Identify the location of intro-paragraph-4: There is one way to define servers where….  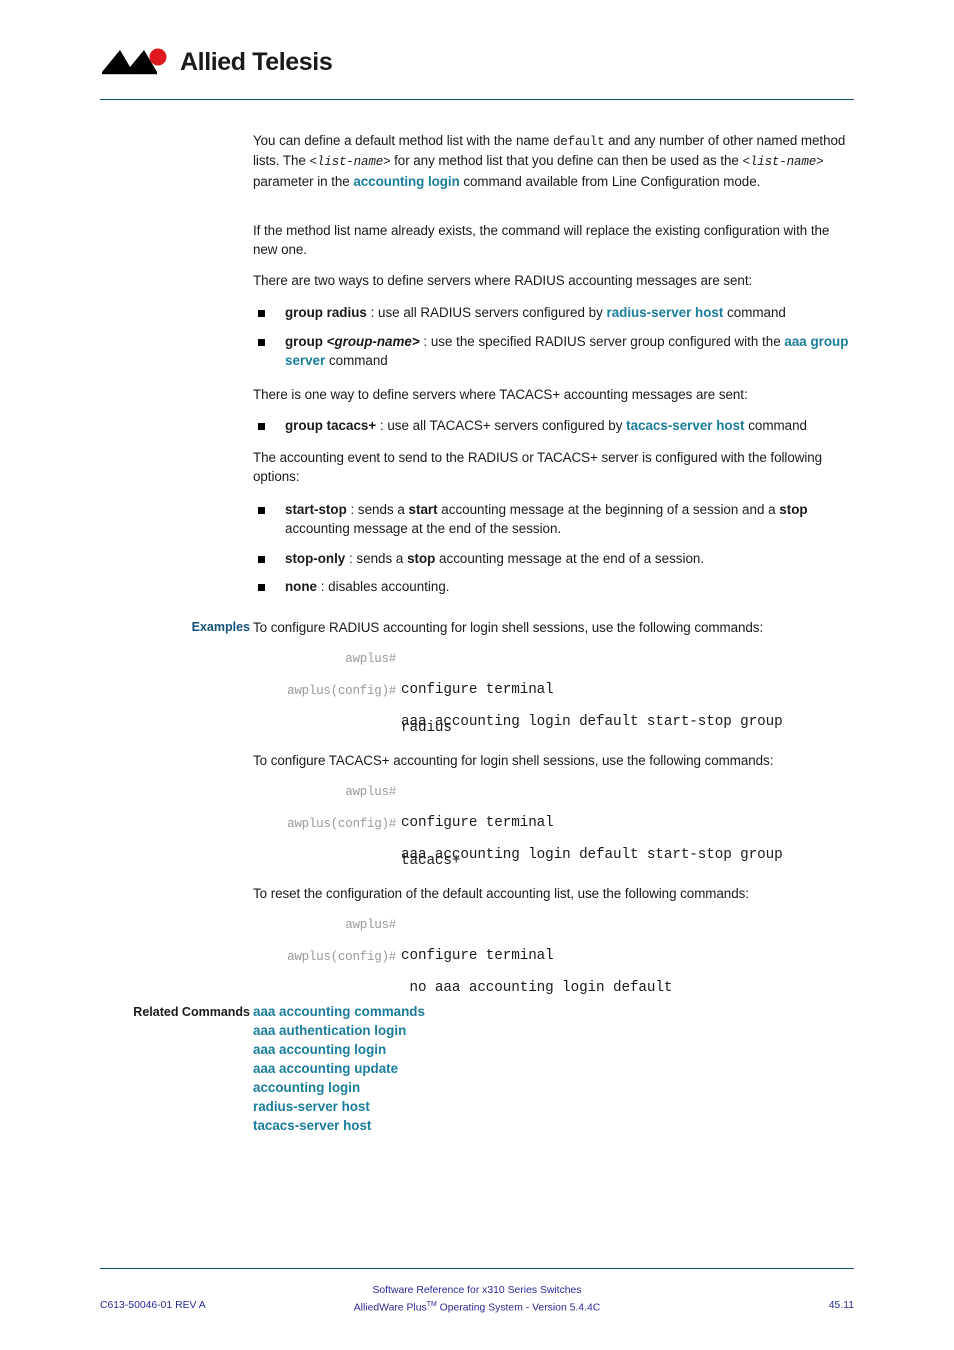
(553, 394).